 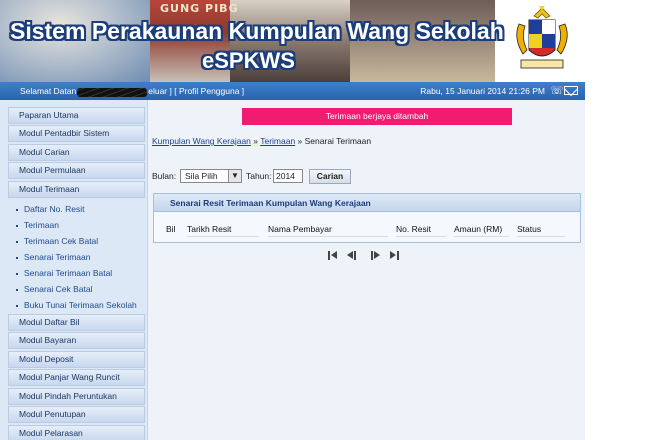 What do you see at coordinates (41, 225) in the screenshot?
I see `sub-label: Terimaan` at bounding box center [41, 225].